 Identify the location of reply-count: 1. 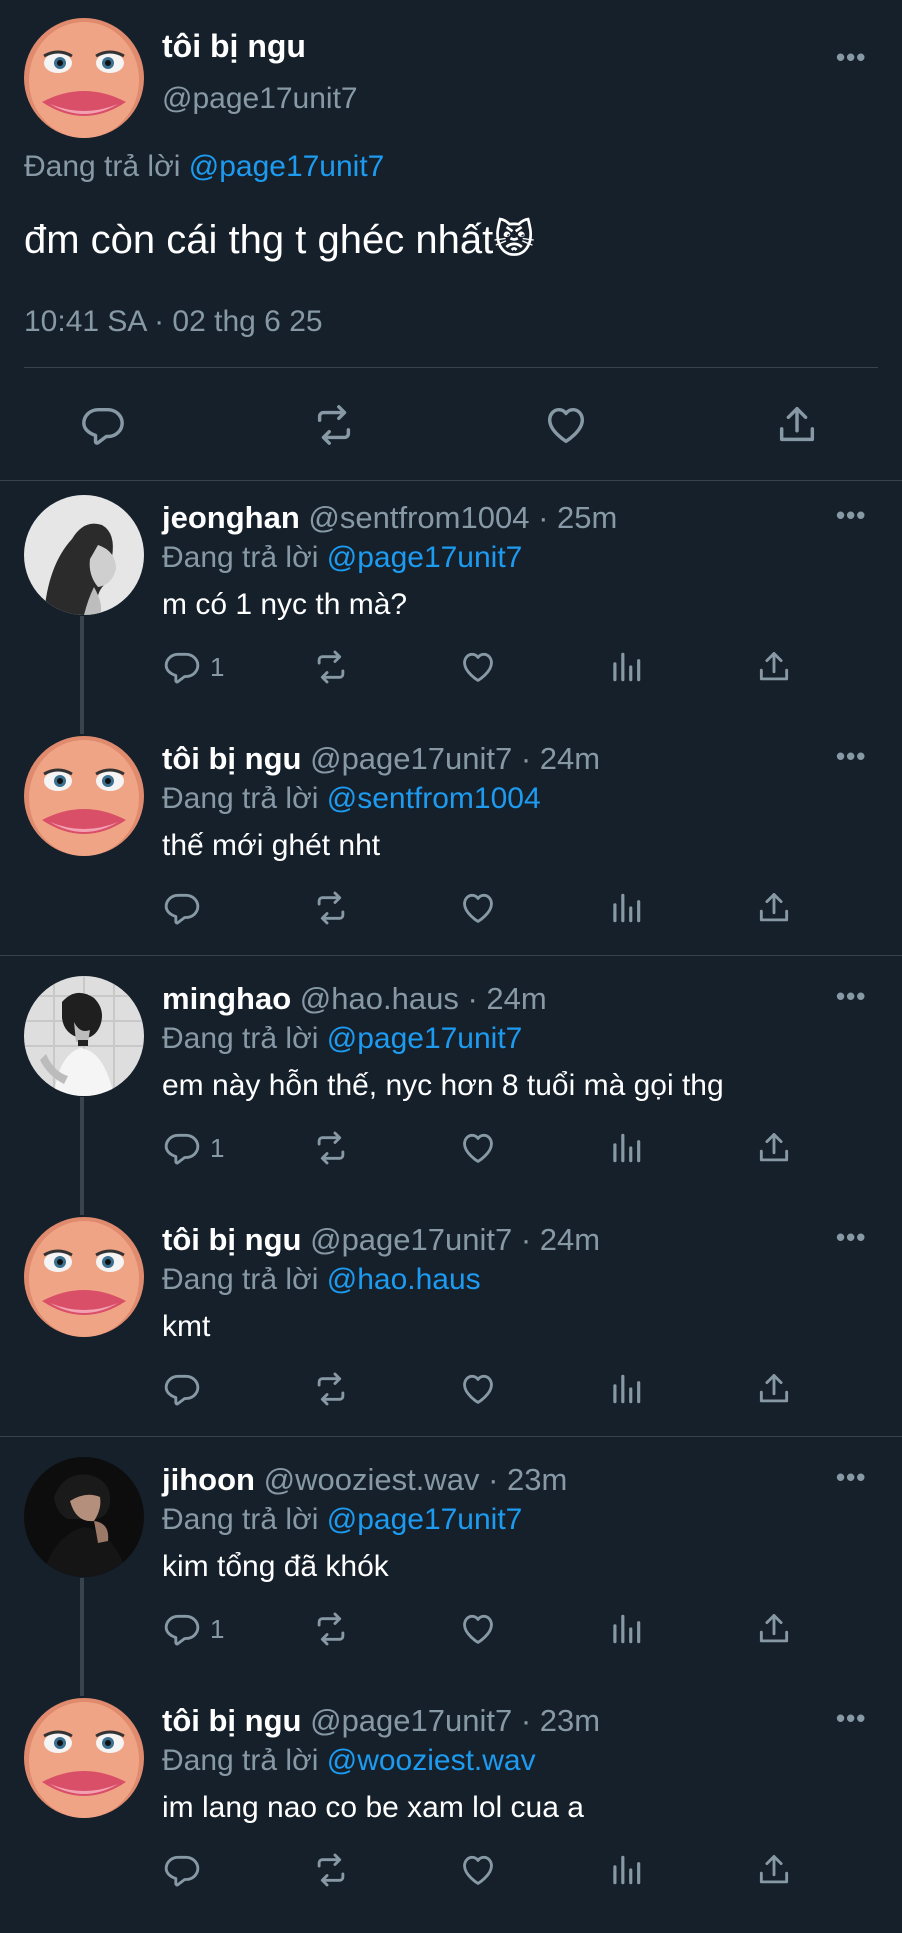
(217, 1148).